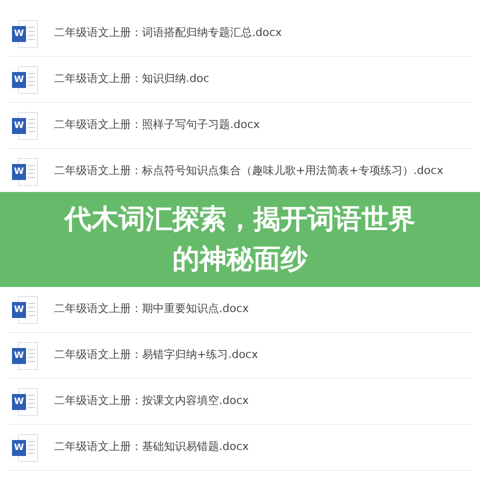 The image size is (480, 480). What do you see at coordinates (151, 309) in the screenshot?
I see `file-name: 二年级语文上册：期中重要知识点.docx` at bounding box center [151, 309].